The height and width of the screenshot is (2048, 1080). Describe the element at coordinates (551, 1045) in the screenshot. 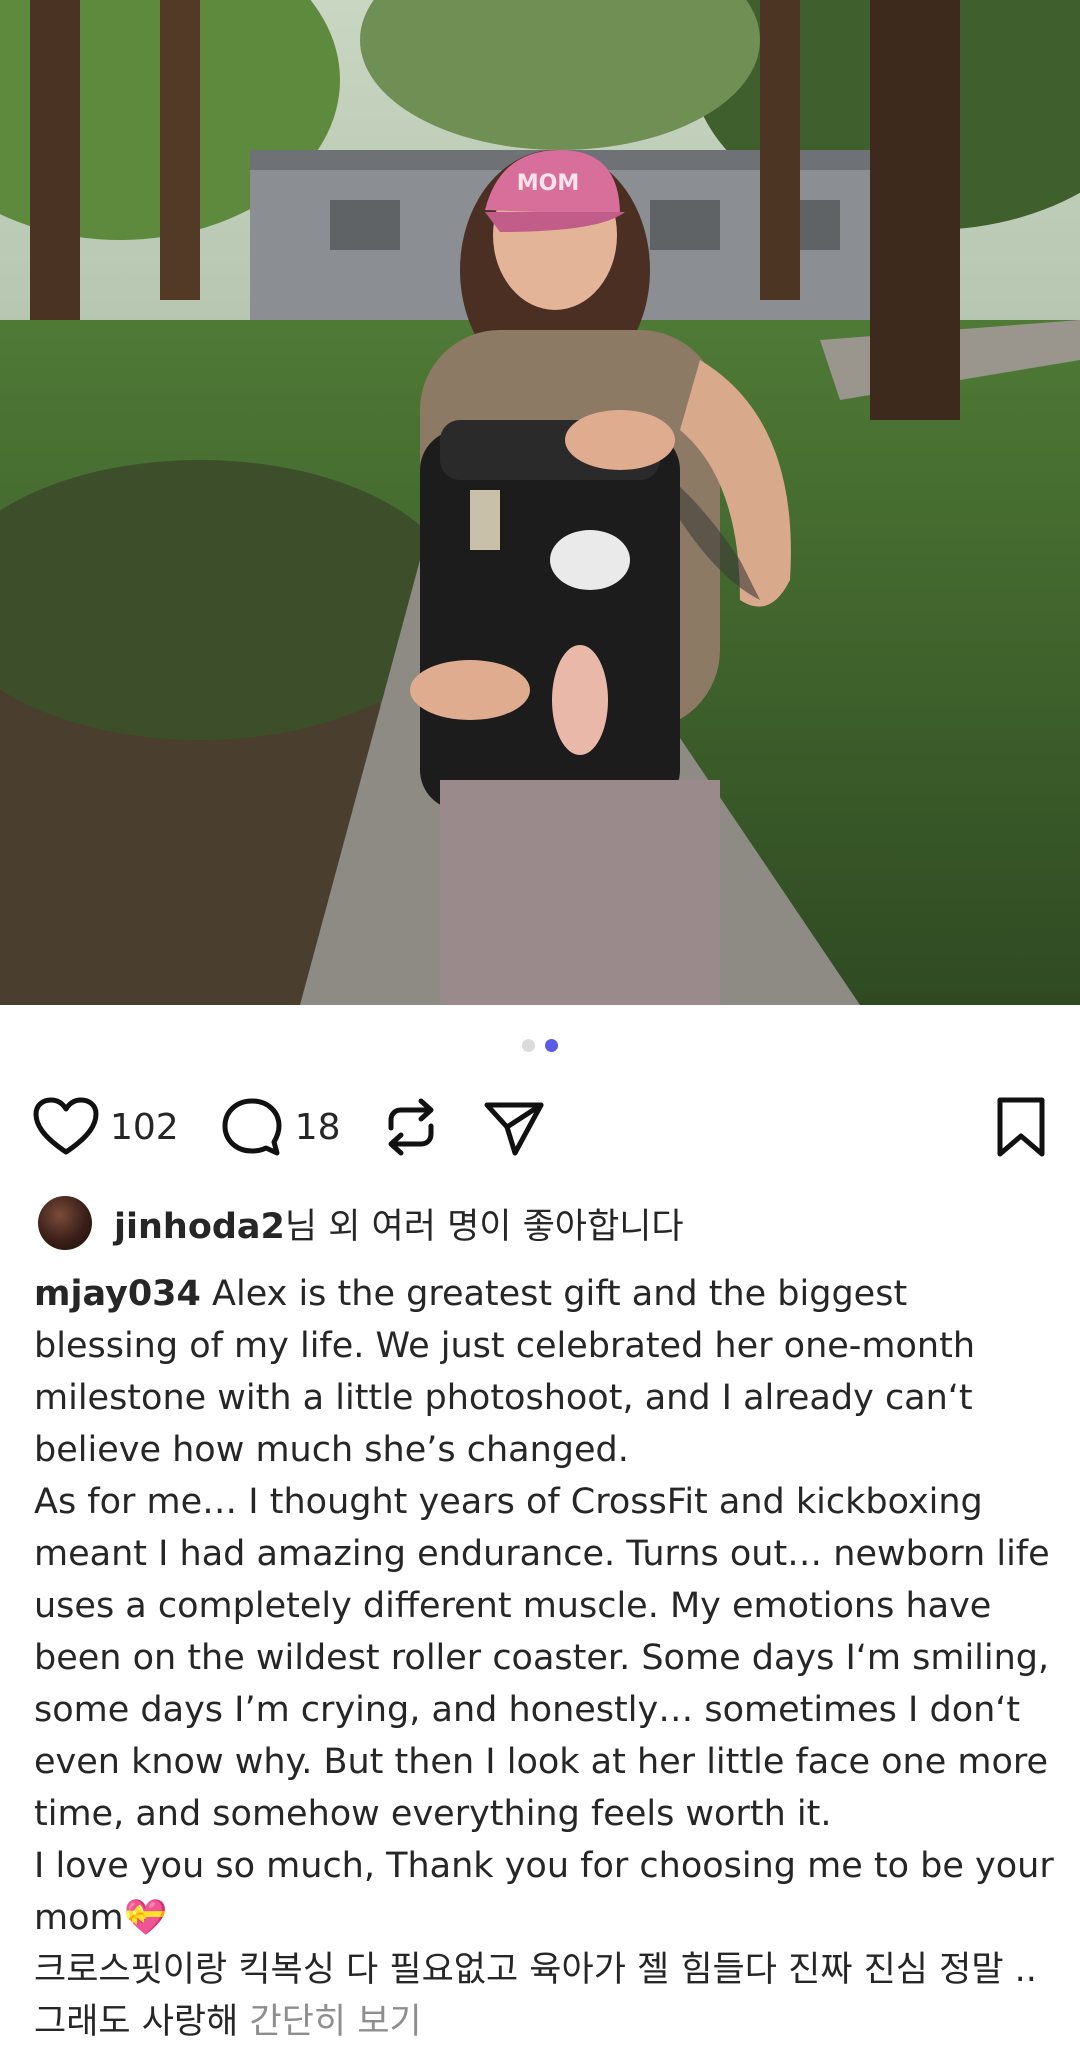

I see `carousel-dot-2-active` at that location.